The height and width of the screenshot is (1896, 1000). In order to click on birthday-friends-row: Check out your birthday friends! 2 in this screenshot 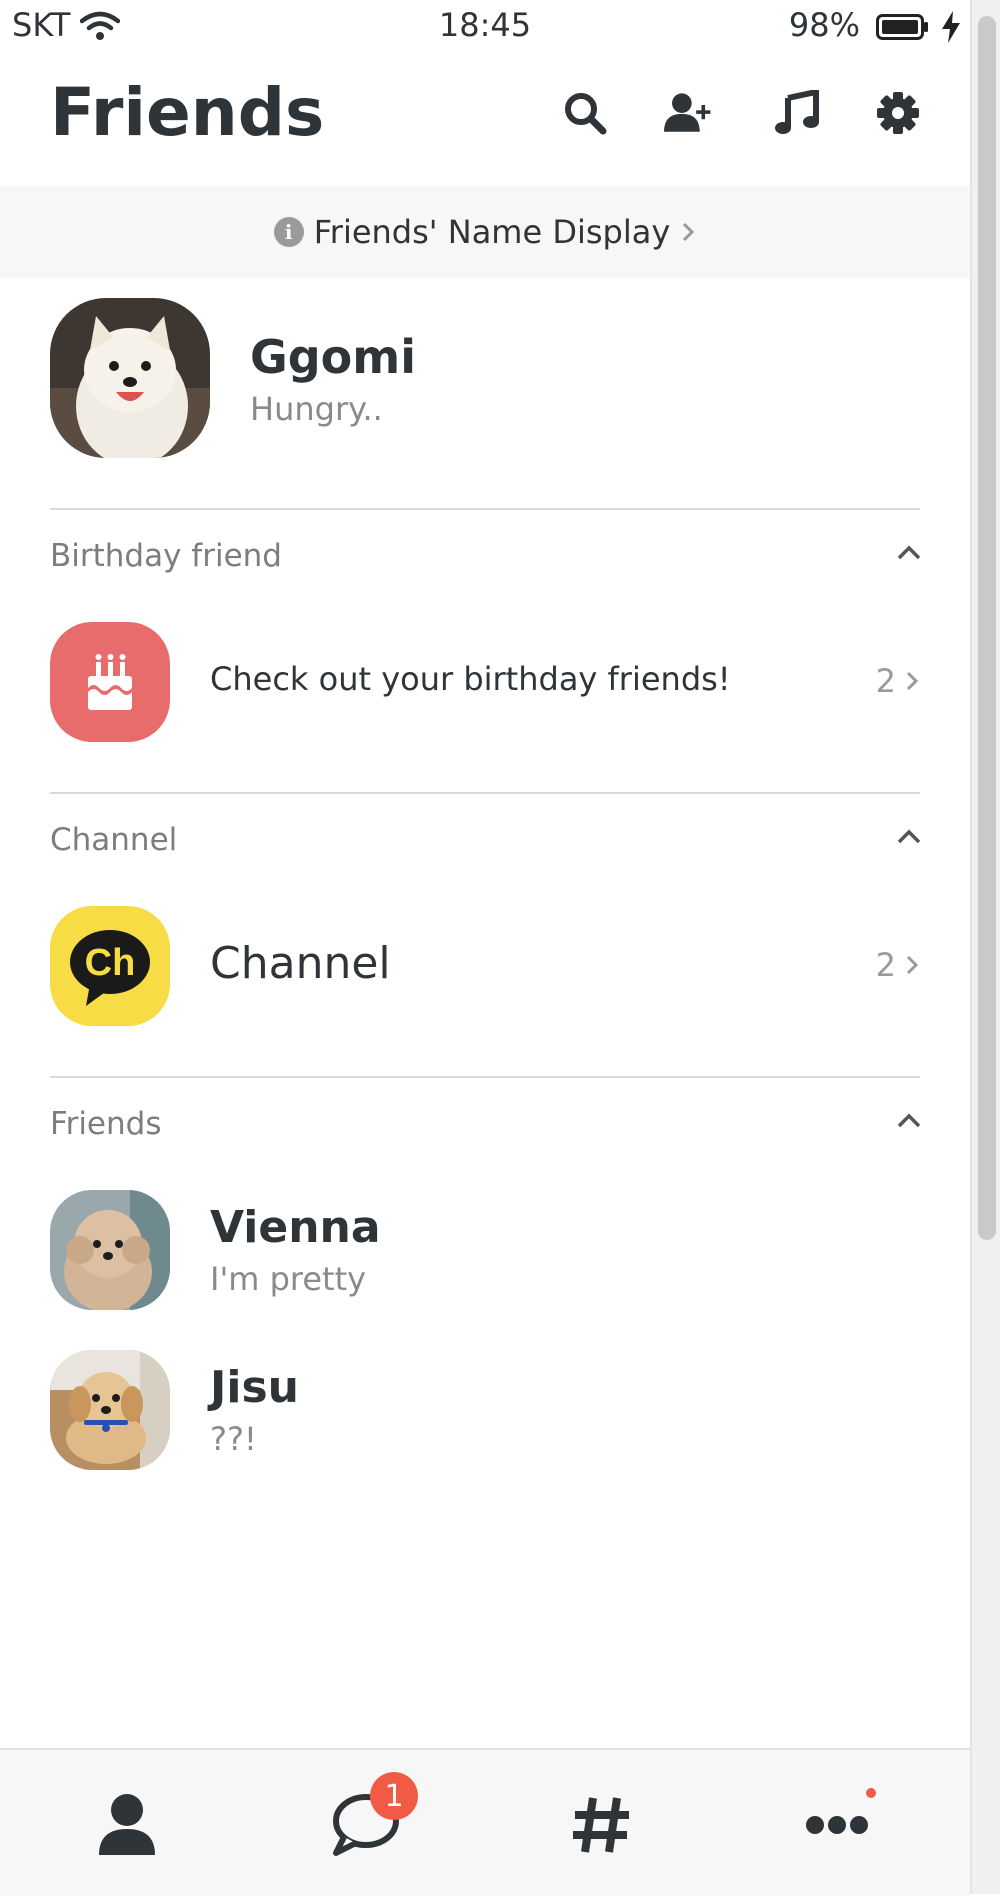, I will do `click(485, 682)`.